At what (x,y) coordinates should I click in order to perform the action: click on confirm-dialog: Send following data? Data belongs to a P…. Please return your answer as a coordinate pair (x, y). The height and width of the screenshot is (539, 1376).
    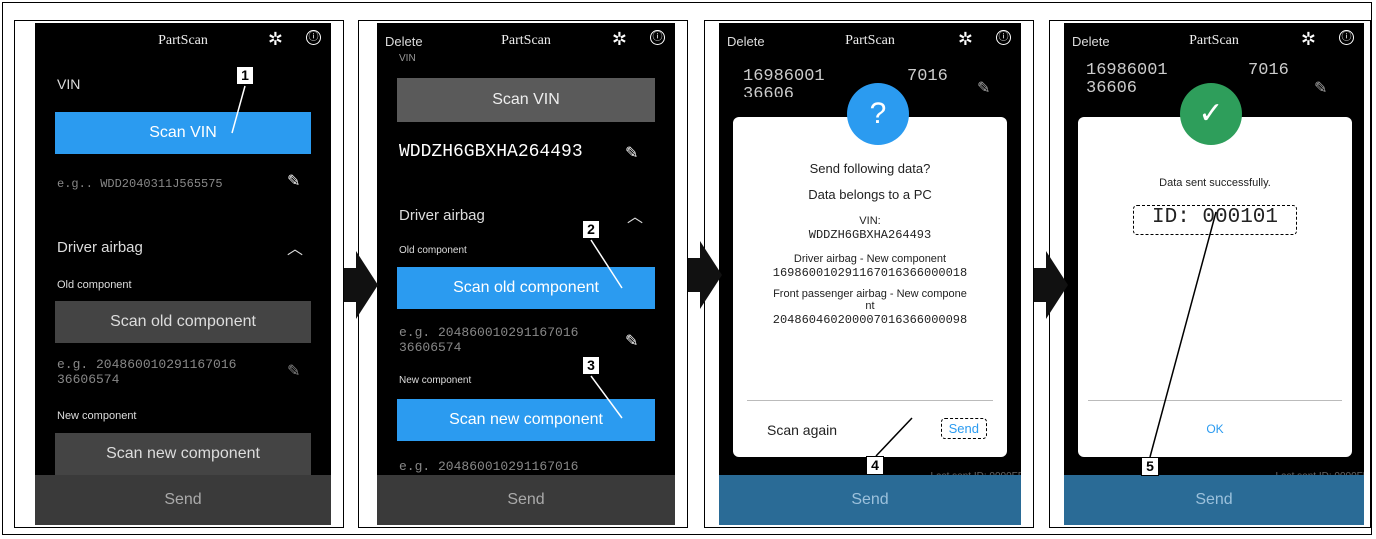
    Looking at the image, I should click on (870, 287).